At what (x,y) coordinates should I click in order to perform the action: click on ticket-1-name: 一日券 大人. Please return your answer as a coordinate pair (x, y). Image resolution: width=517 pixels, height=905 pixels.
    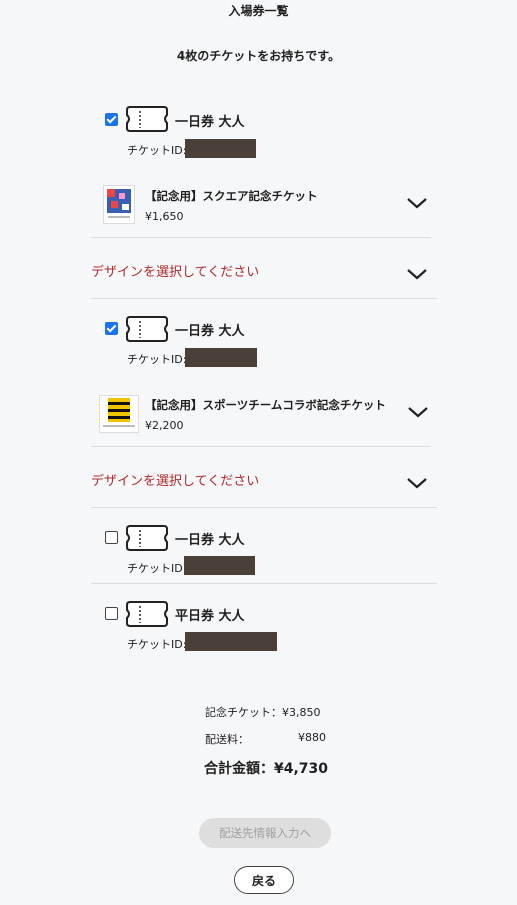
    Looking at the image, I should click on (210, 122).